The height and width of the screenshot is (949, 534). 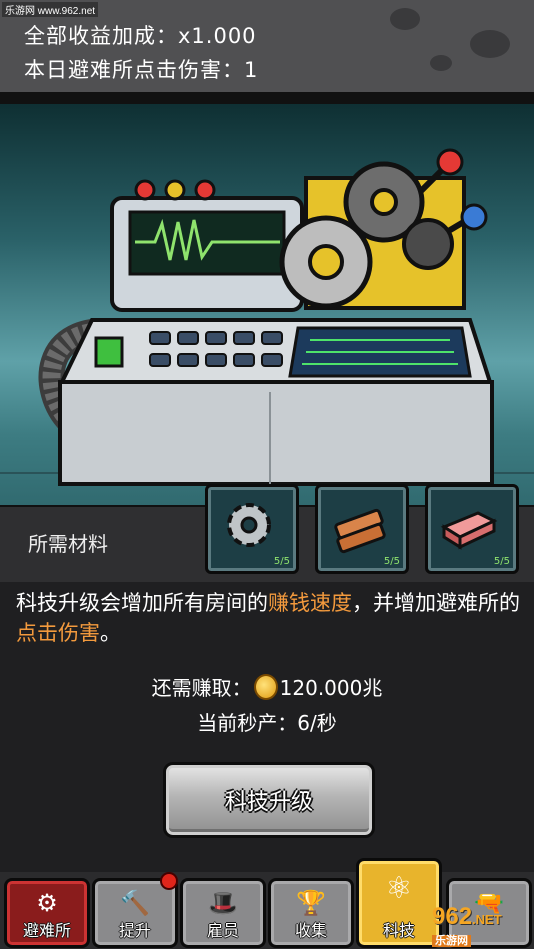 What do you see at coordinates (140, 36) in the screenshot?
I see `total-bonus-text: 全部收益加成：x1.000` at bounding box center [140, 36].